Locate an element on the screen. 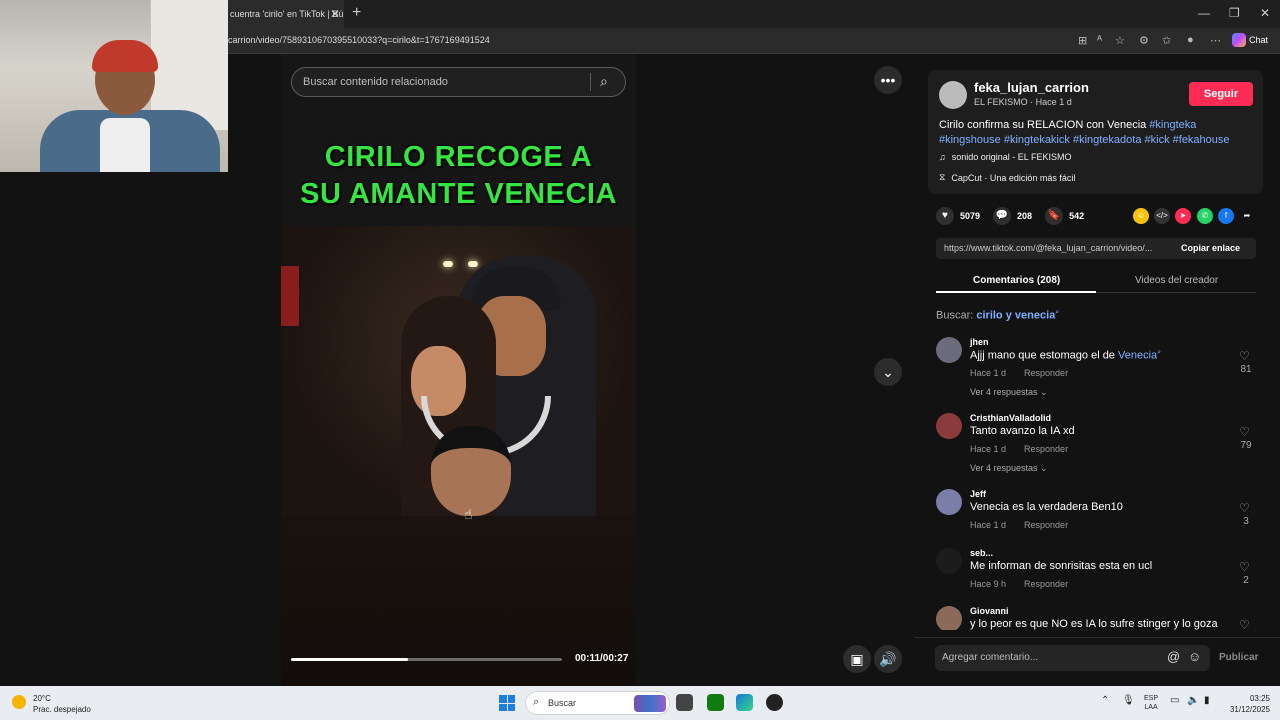 The width and height of the screenshot is (1280, 720). copy-link-button: Copiar enlace is located at coordinates (1210, 248).